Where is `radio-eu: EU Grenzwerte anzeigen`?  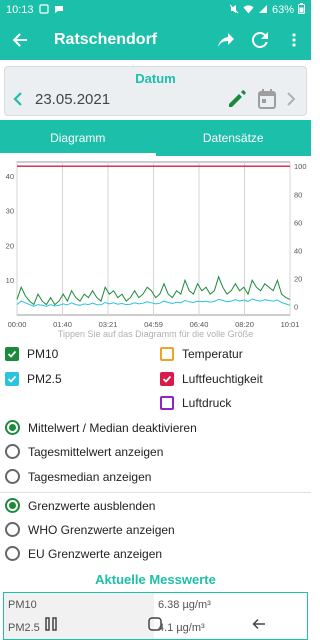 radio-eu: EU Grenzwerte anzeigen is located at coordinates (83, 553).